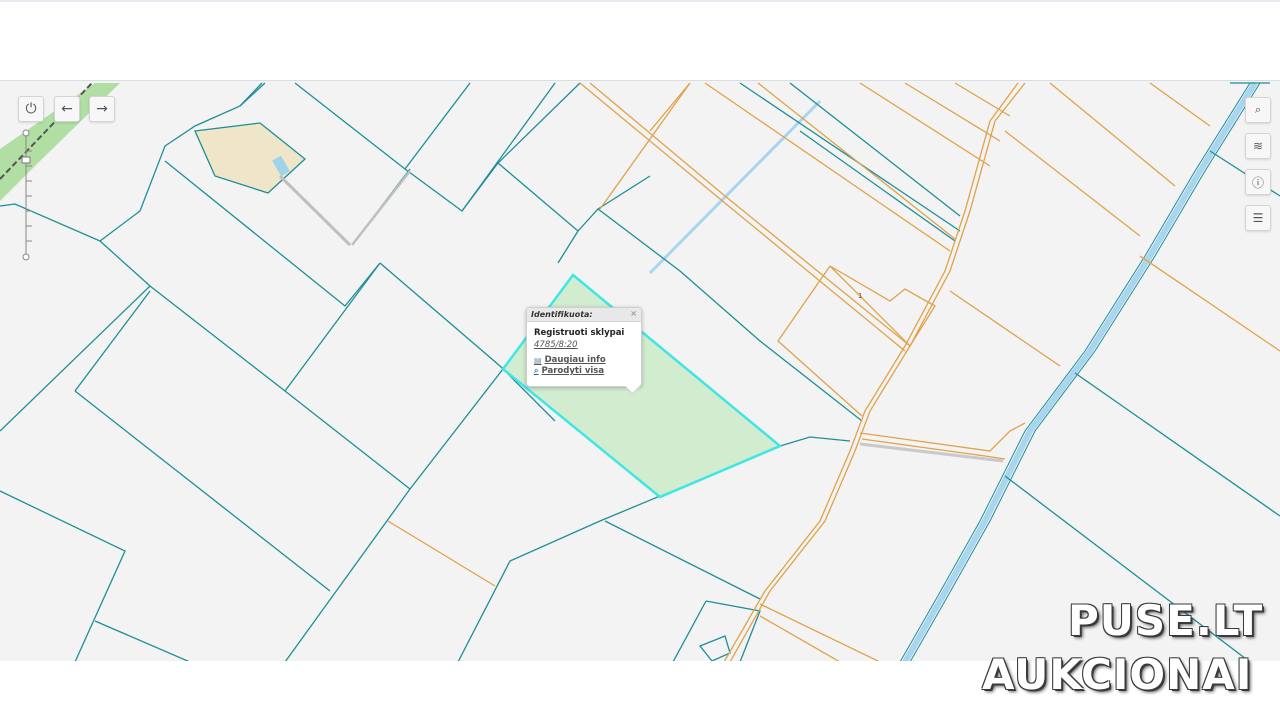  I want to click on document-button: ☰, so click(1258, 218).